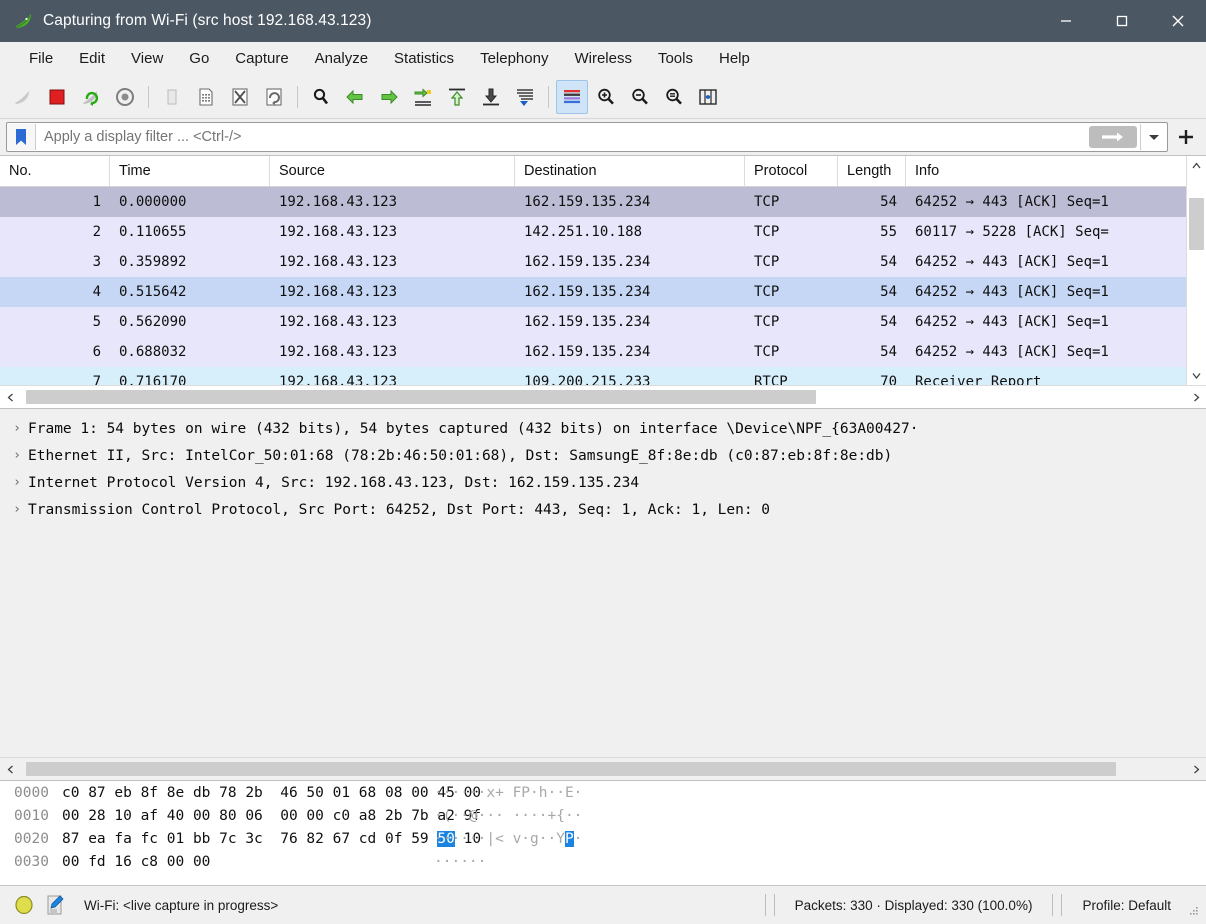 This screenshot has width=1206, height=924. I want to click on zoom-reset-icon, so click(674, 97).